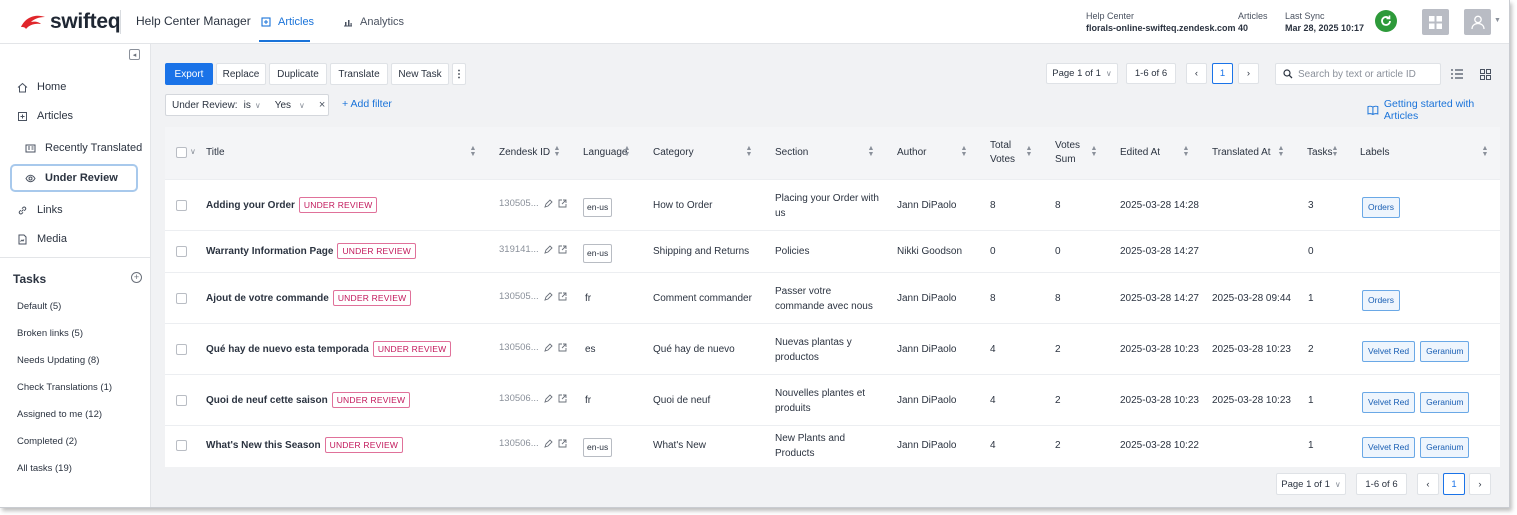  Describe the element at coordinates (136, 277) in the screenshot. I see `add-task-button: +` at that location.